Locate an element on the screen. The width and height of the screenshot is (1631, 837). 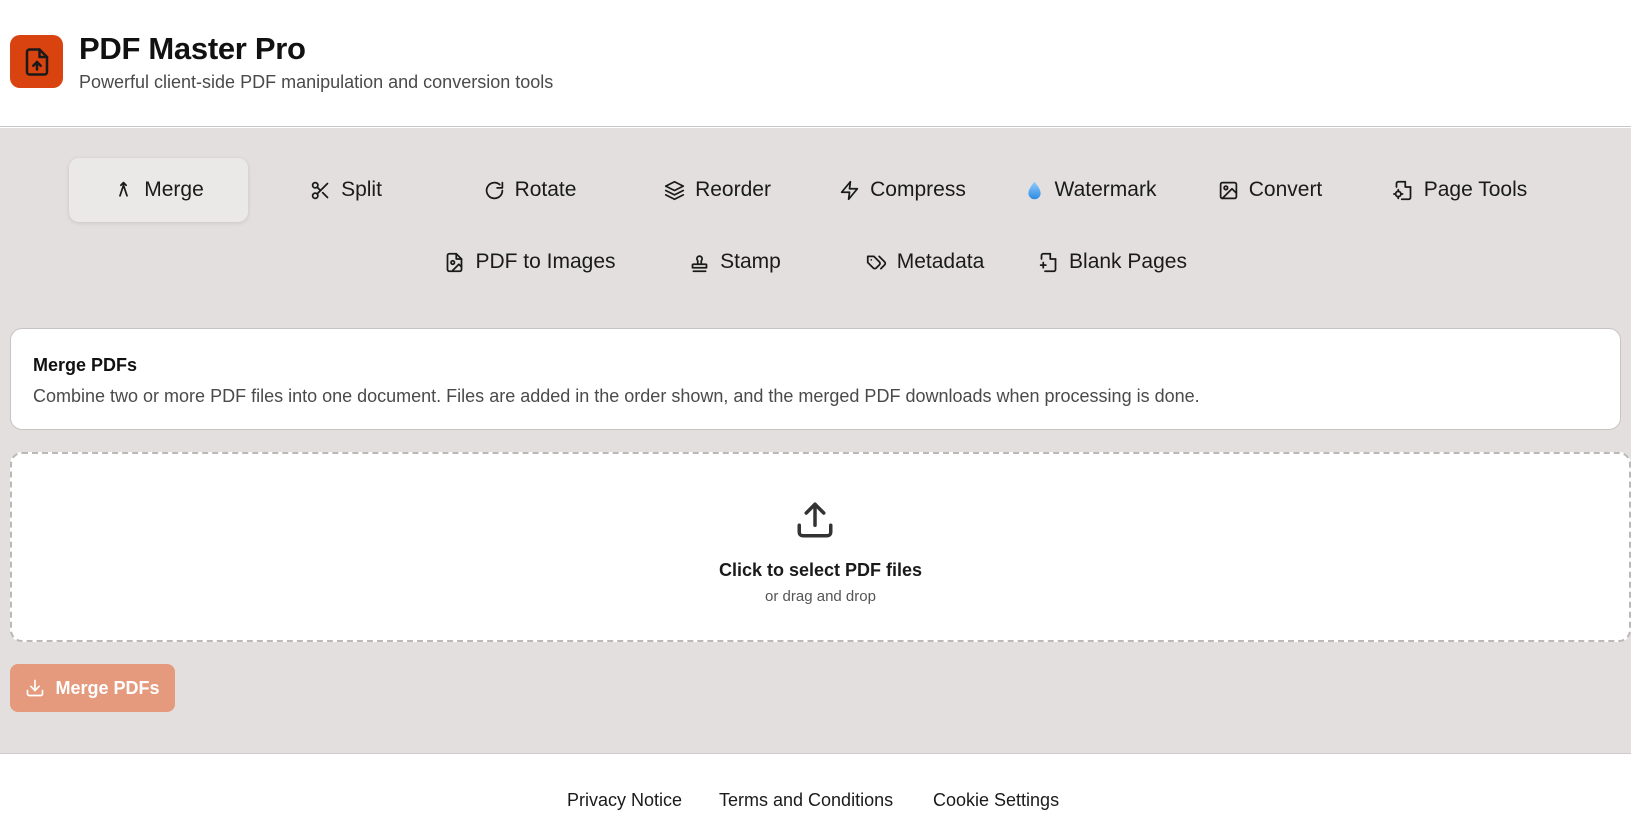
merge-pdfs-button: Merge PDFs is located at coordinates (92, 688).